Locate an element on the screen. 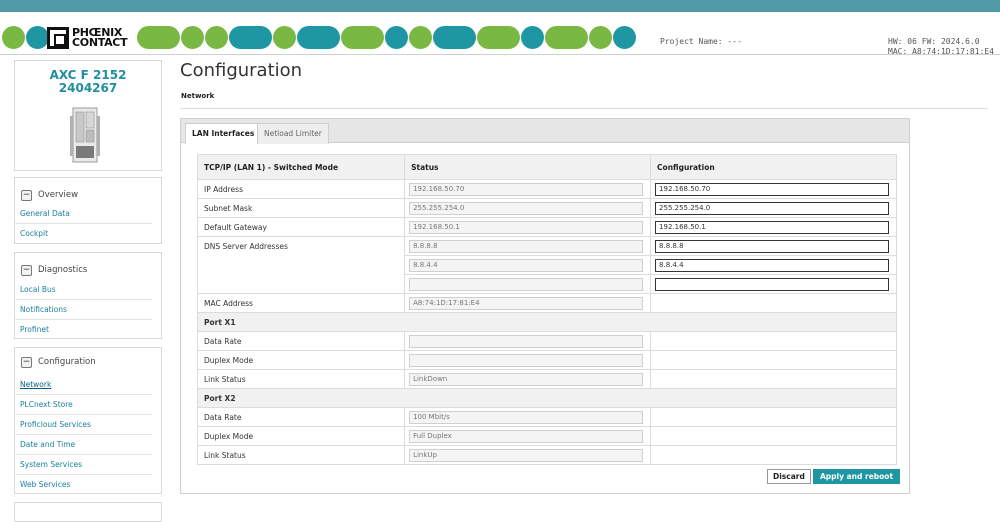 The image size is (1000, 522). table-row: DNS Server Addresses 8.8.8.8 8.8.8.8 is located at coordinates (546, 246).